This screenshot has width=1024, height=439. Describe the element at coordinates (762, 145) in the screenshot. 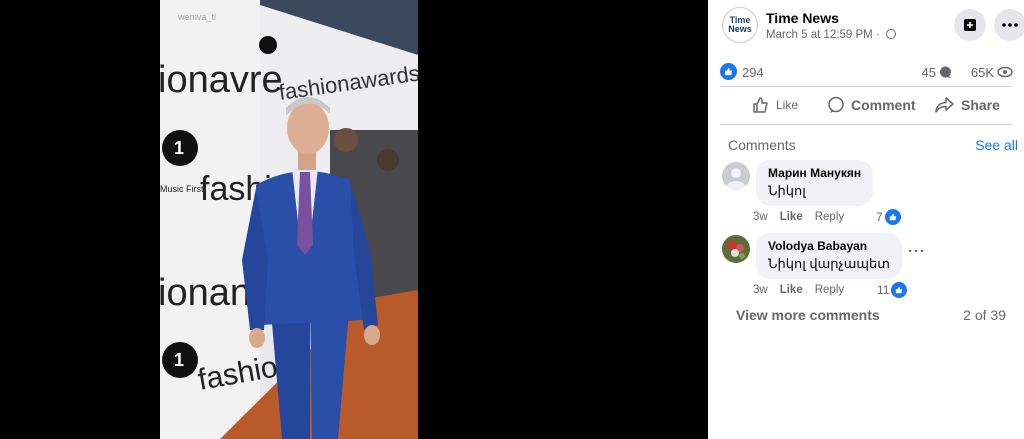

I see `comments-heading: Comments` at that location.